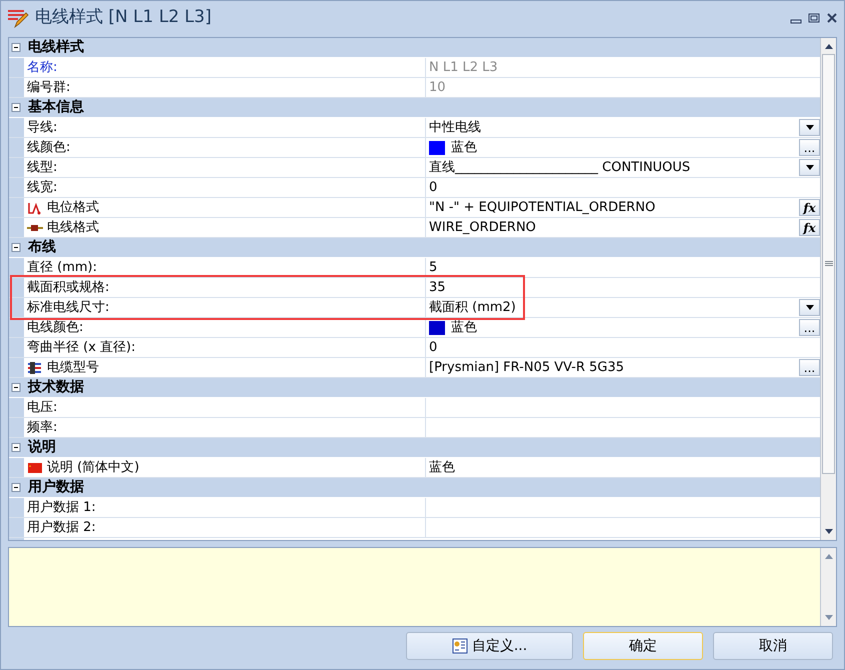  I want to click on property-value: 直线______________________ CONTINUOUS, so click(559, 167).